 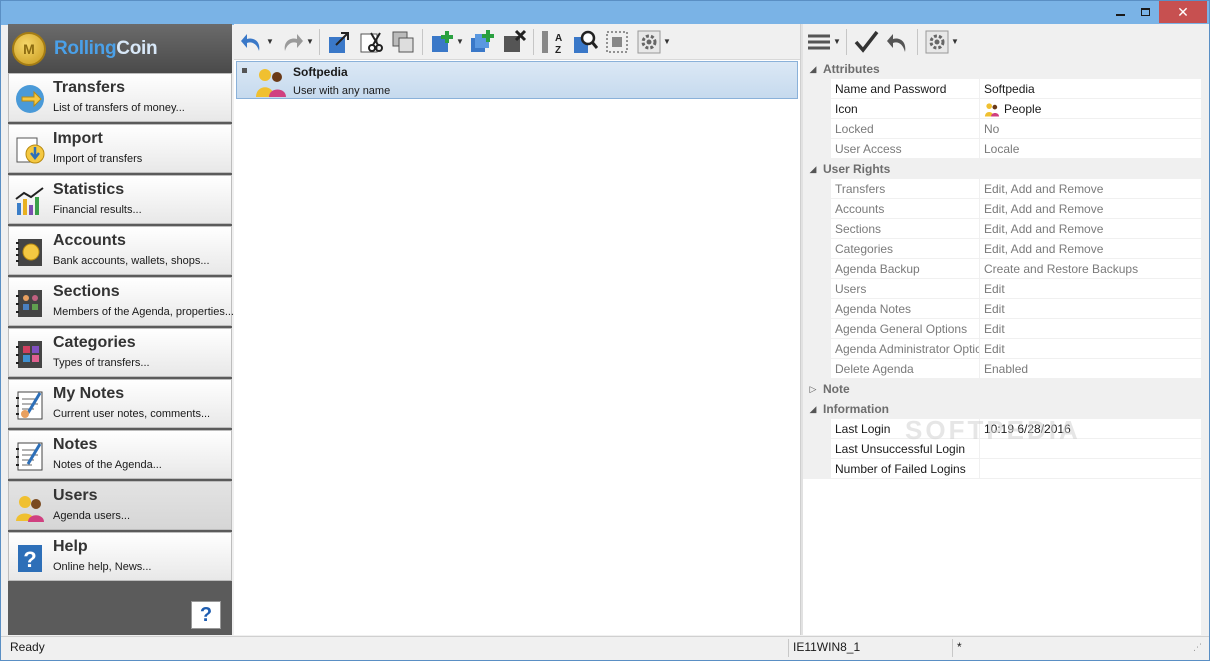 I want to click on undo-dropdown-icon: ▼, so click(x=270, y=42).